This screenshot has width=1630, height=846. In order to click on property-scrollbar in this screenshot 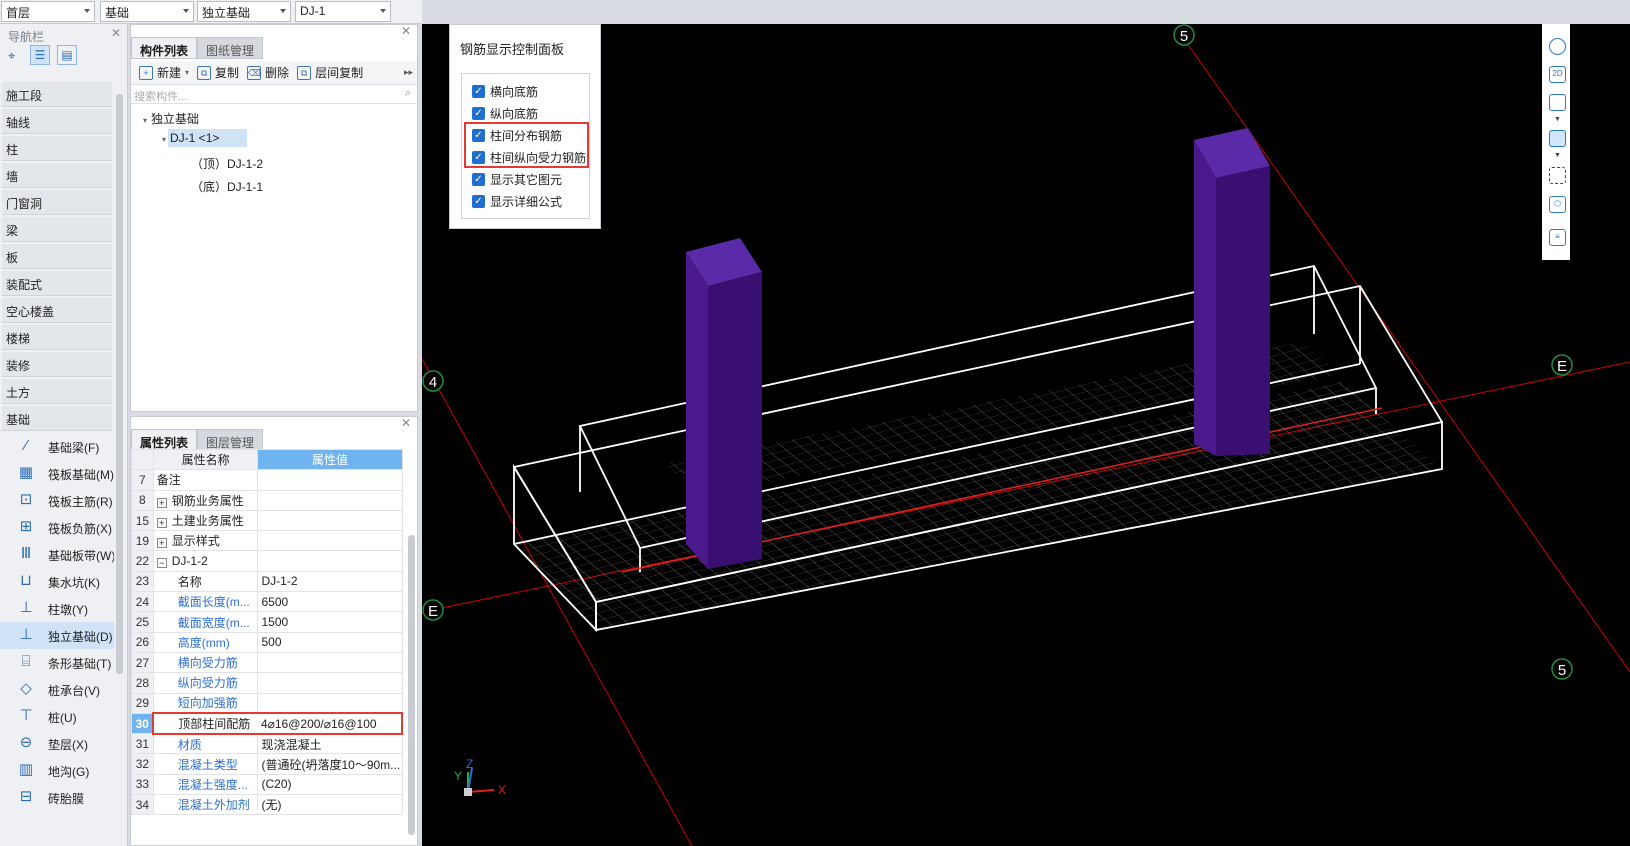, I will do `click(411, 685)`.